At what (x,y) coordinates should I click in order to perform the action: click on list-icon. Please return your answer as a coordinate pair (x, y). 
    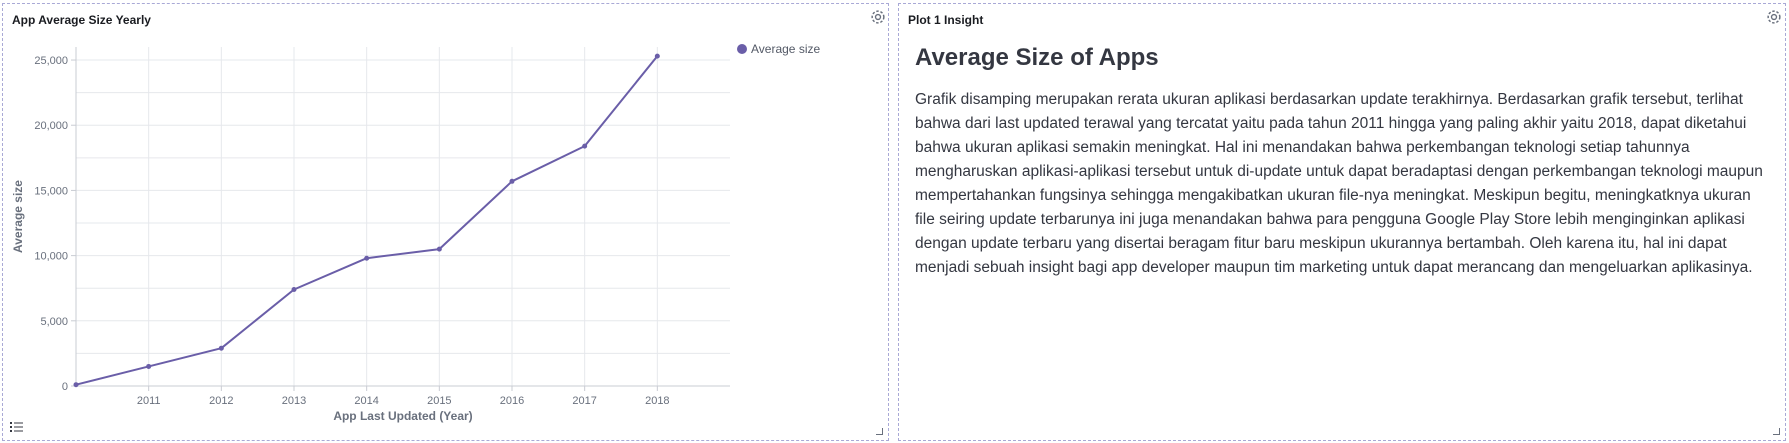
    Looking at the image, I should click on (17, 427).